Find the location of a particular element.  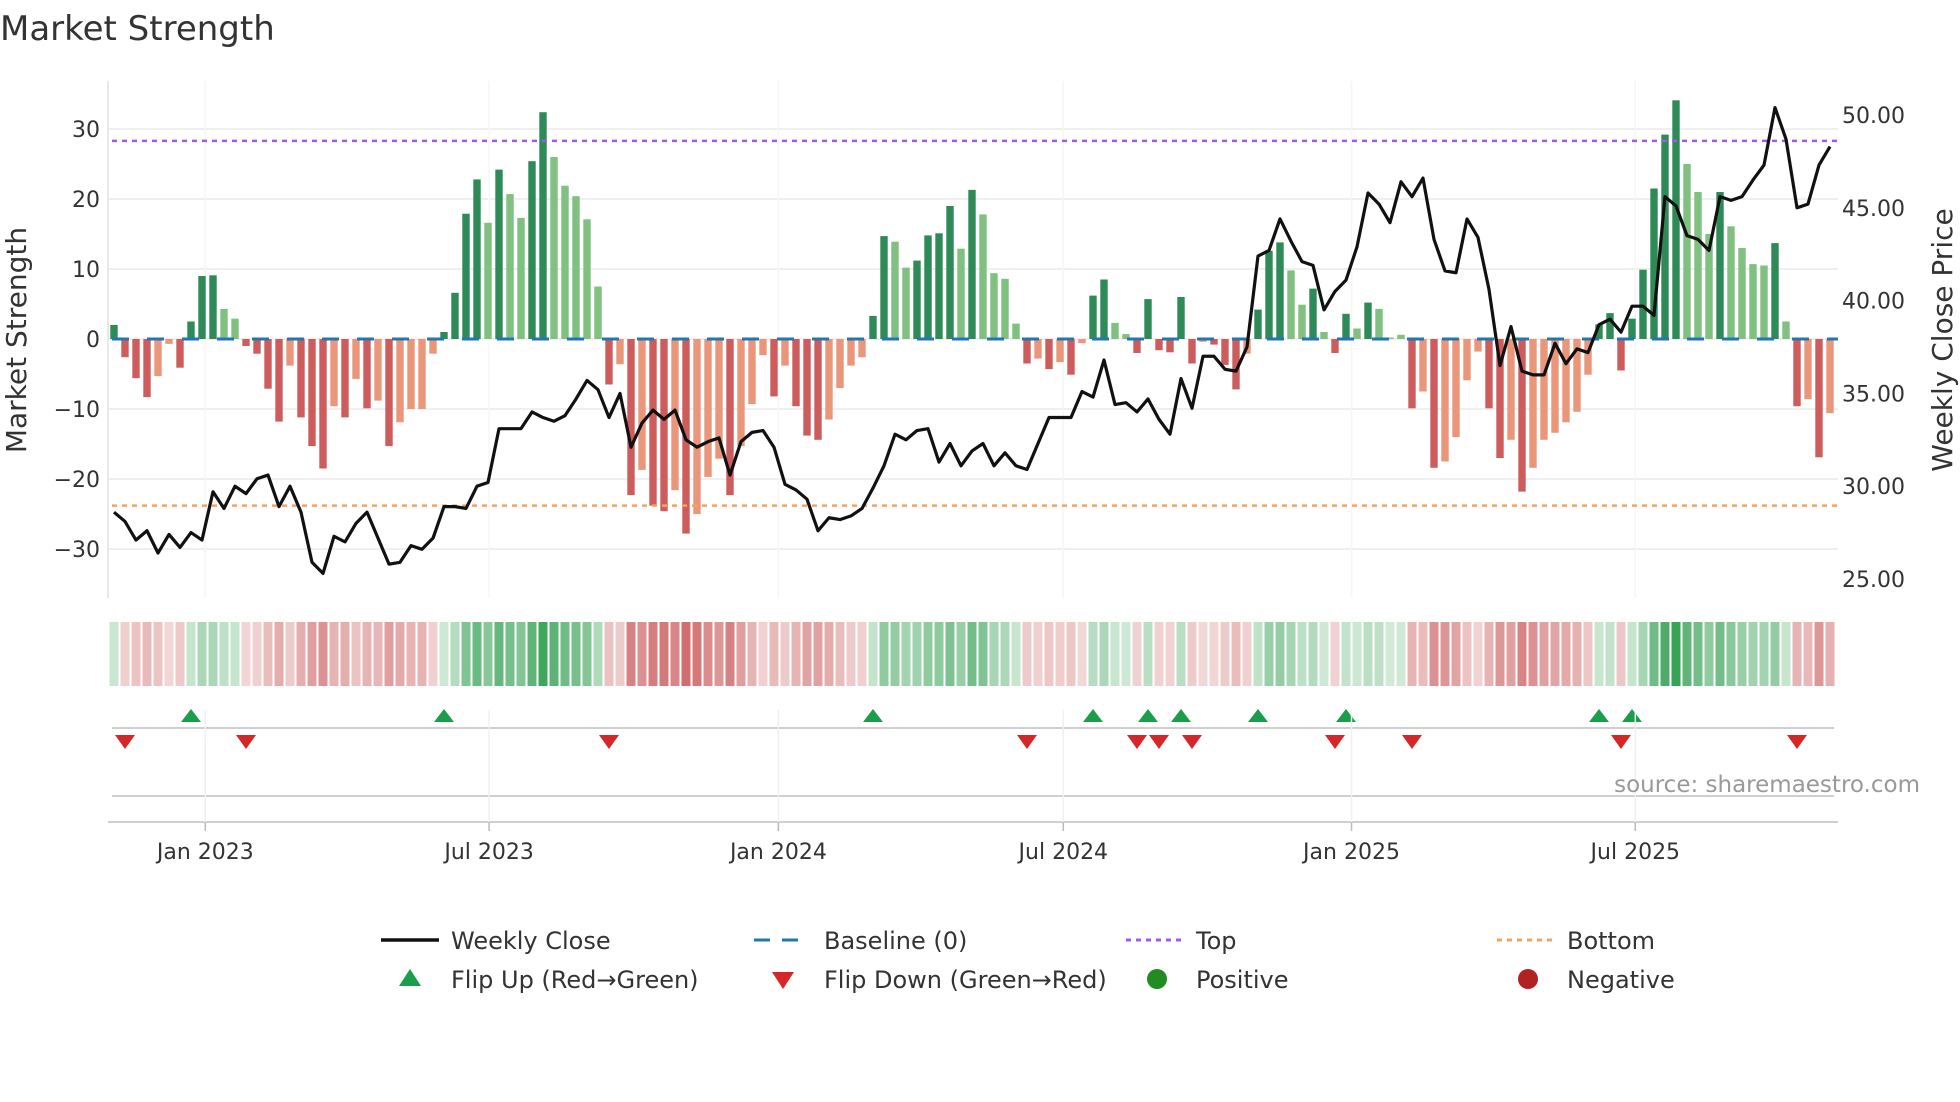

circle-red-icon is located at coordinates (1528, 979).